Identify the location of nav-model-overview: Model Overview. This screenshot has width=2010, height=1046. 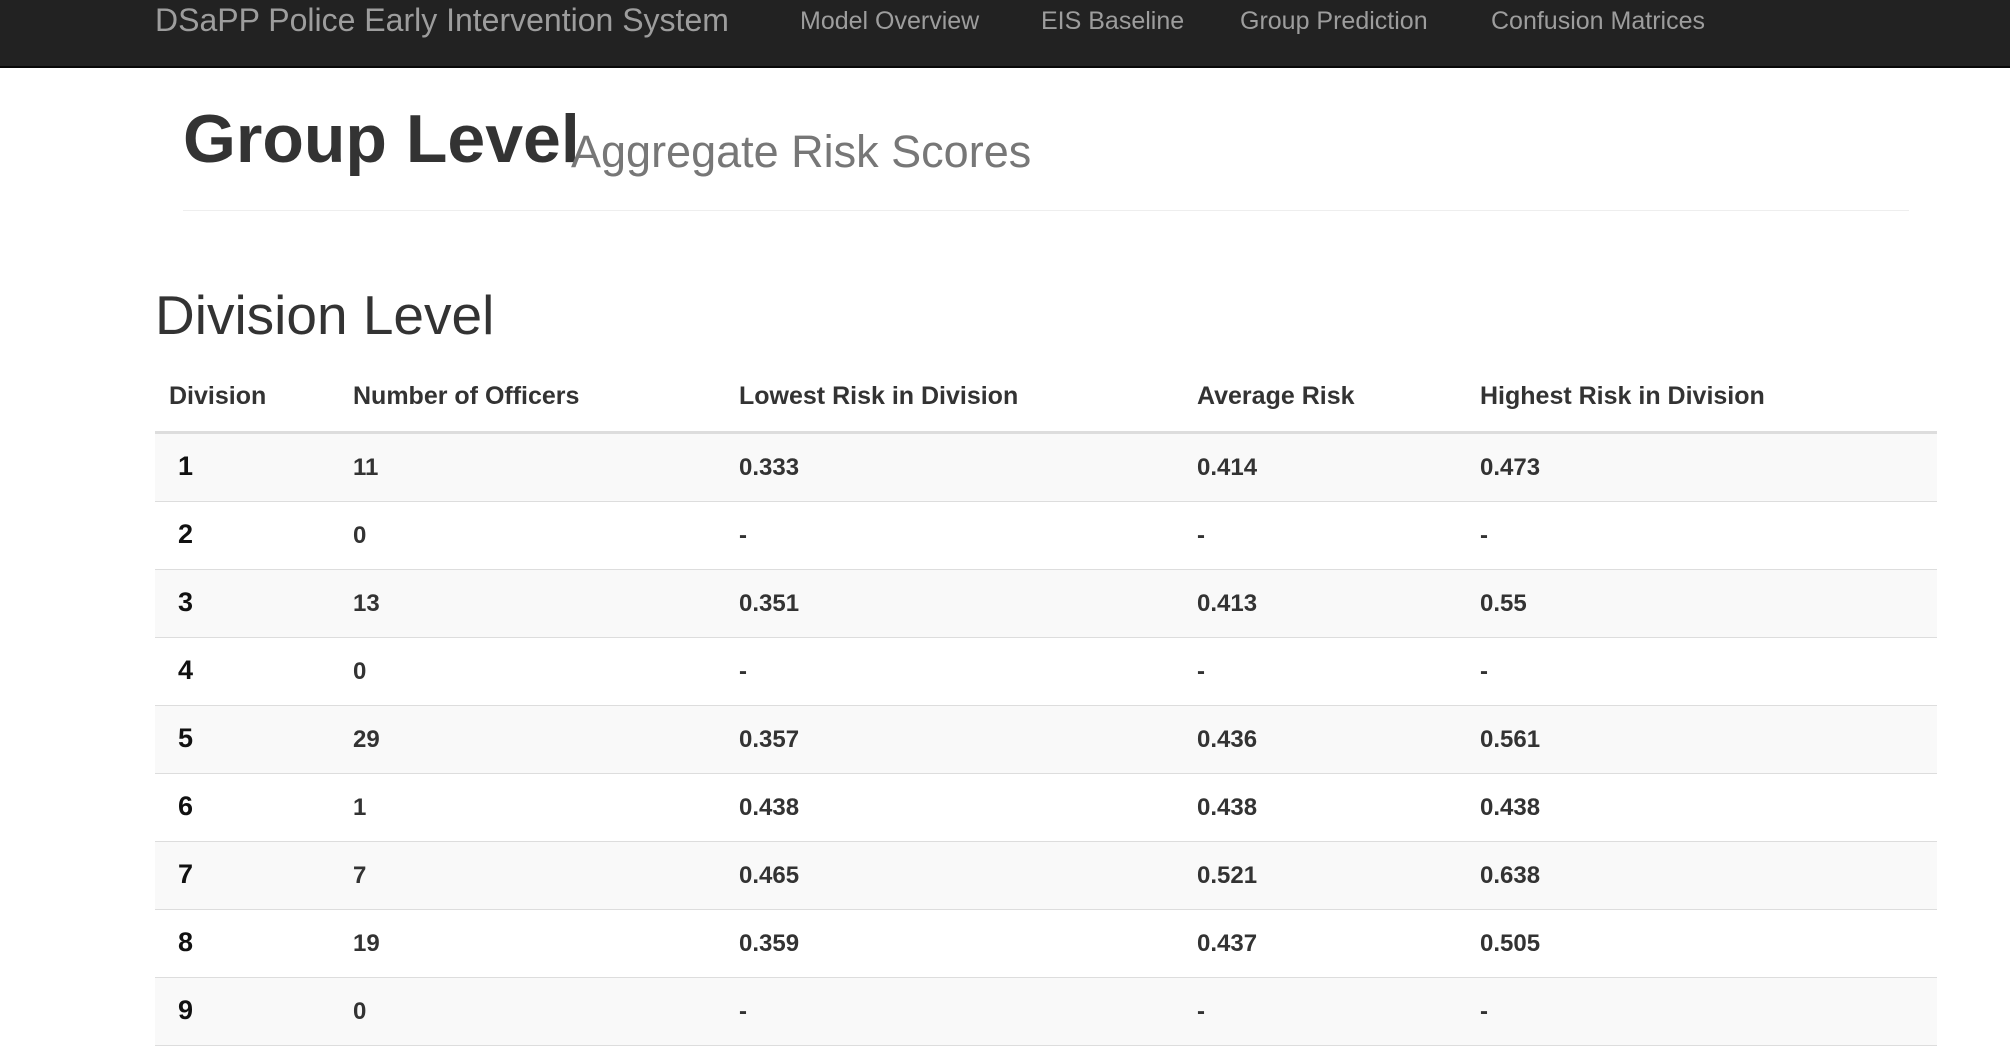
(889, 21).